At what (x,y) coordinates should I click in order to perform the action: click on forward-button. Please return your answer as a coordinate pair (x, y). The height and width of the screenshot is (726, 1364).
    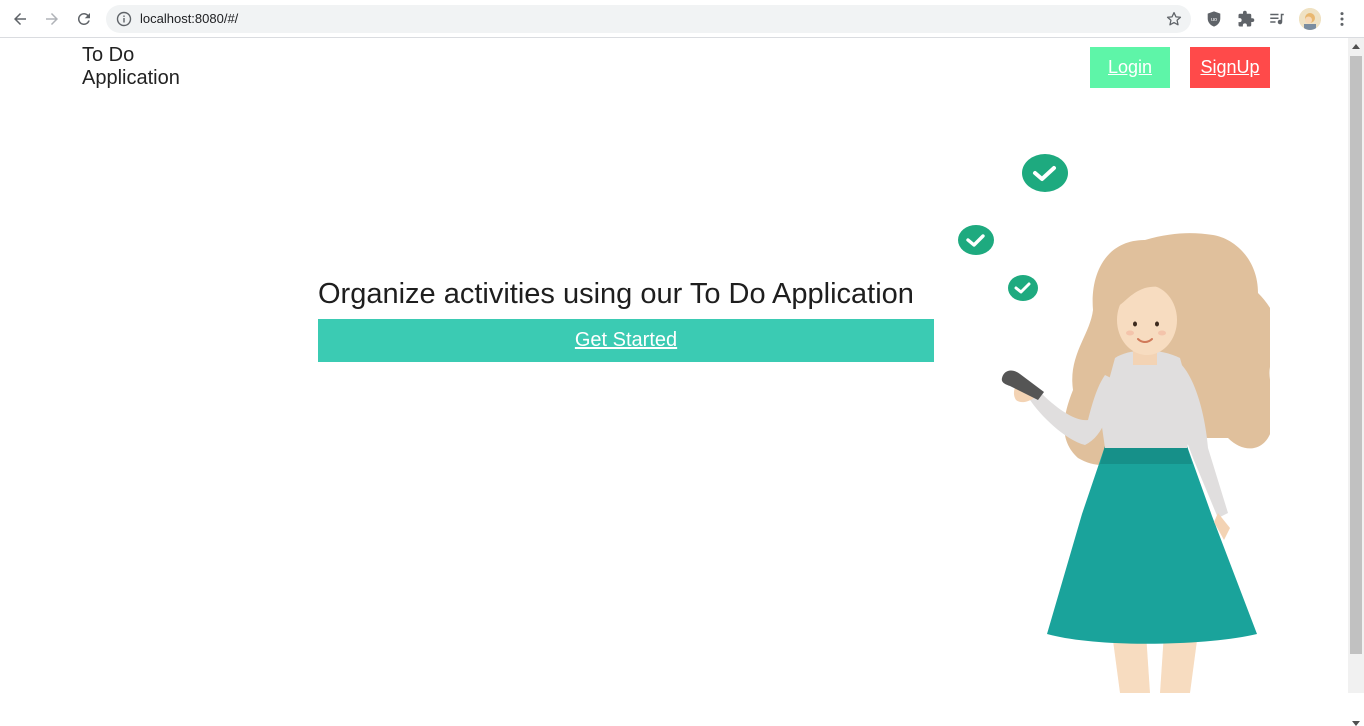
    Looking at the image, I should click on (52, 19).